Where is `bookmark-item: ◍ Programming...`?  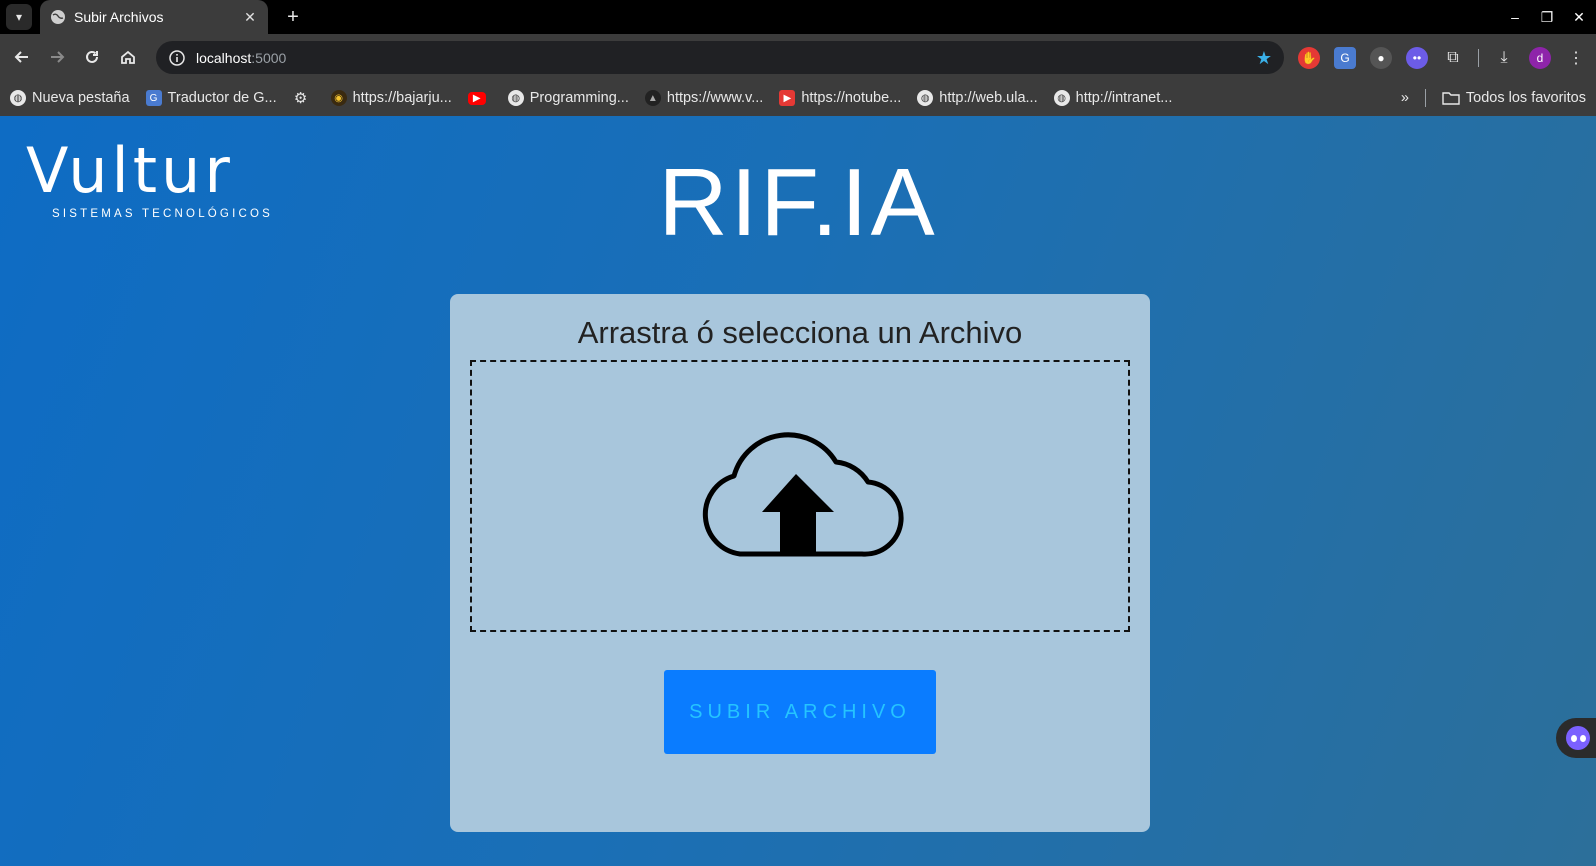 bookmark-item: ◍ Programming... is located at coordinates (568, 98).